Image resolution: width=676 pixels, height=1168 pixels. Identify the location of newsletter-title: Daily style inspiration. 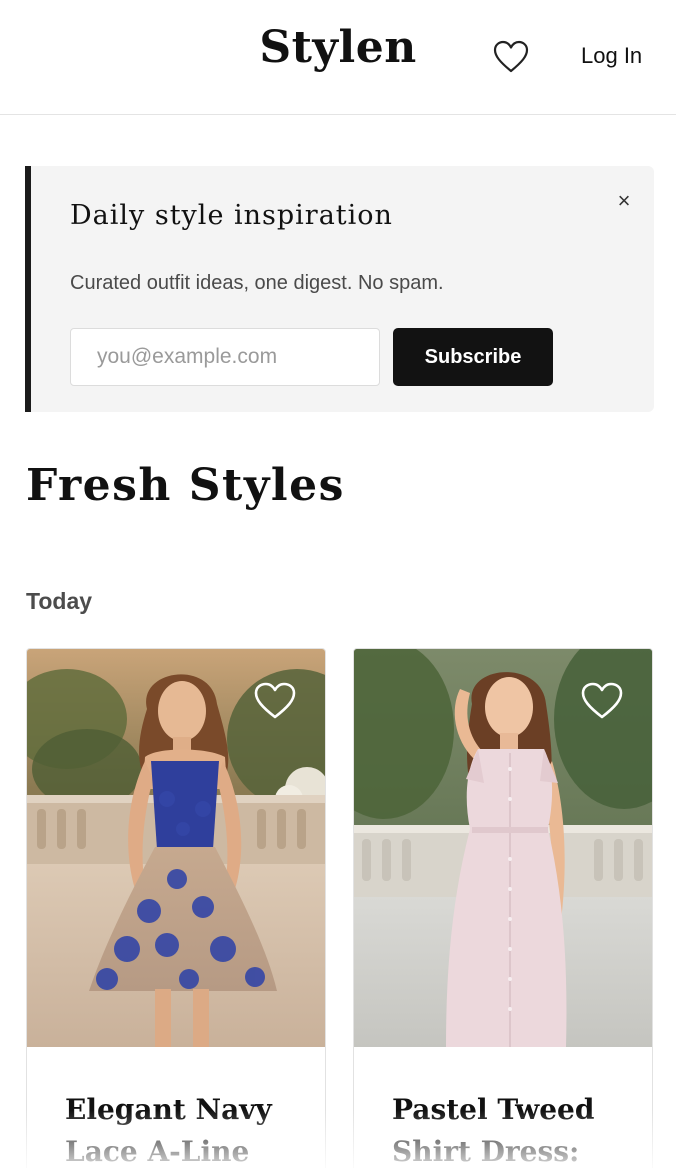
(231, 215).